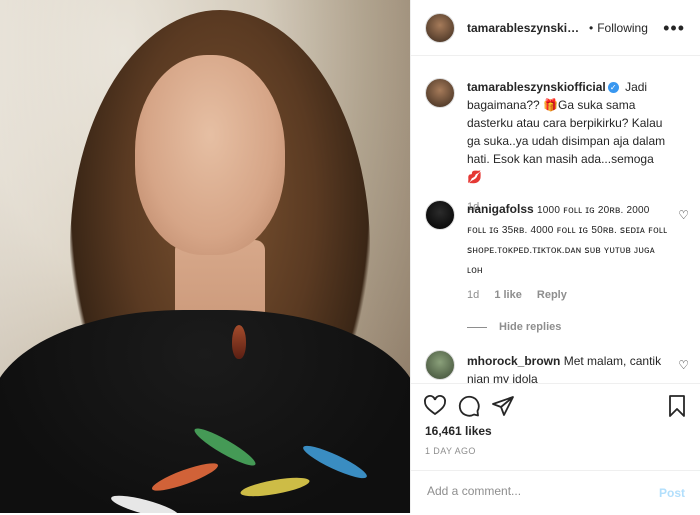  I want to click on post-comment-button: Post, so click(672, 493).